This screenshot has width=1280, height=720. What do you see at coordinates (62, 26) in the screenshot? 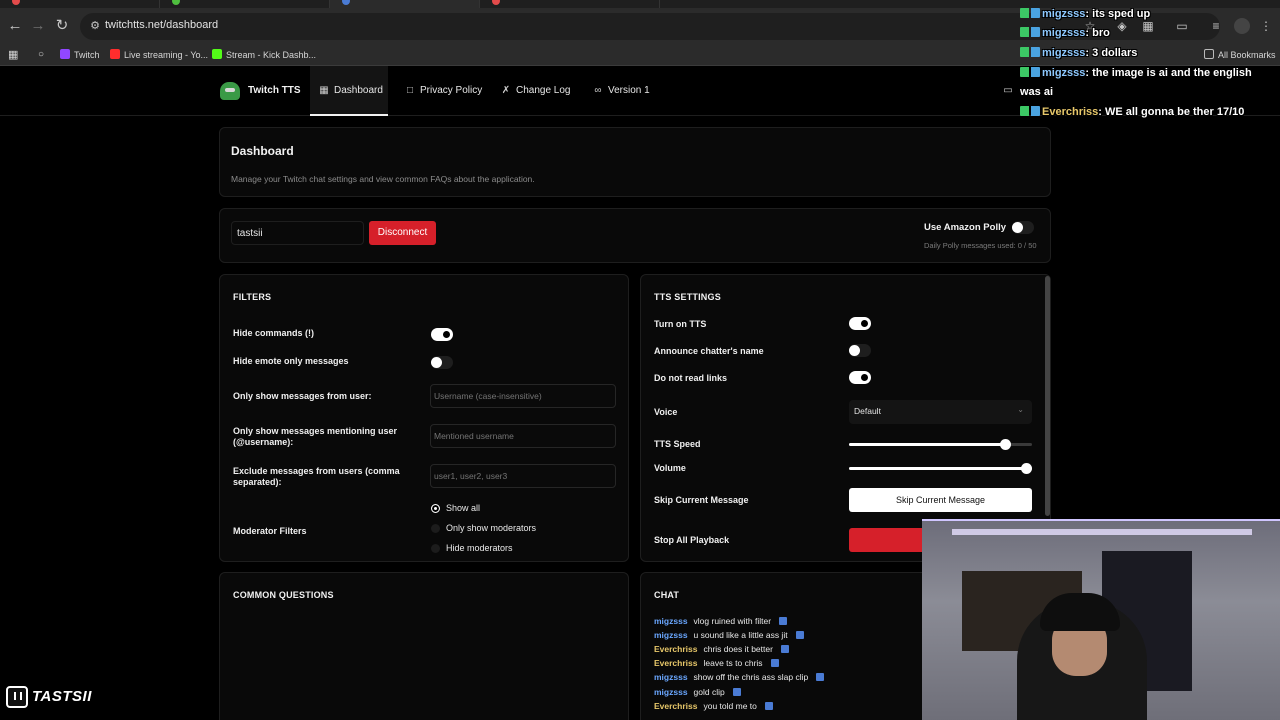
I see `reload-icon: ↻` at bounding box center [62, 26].